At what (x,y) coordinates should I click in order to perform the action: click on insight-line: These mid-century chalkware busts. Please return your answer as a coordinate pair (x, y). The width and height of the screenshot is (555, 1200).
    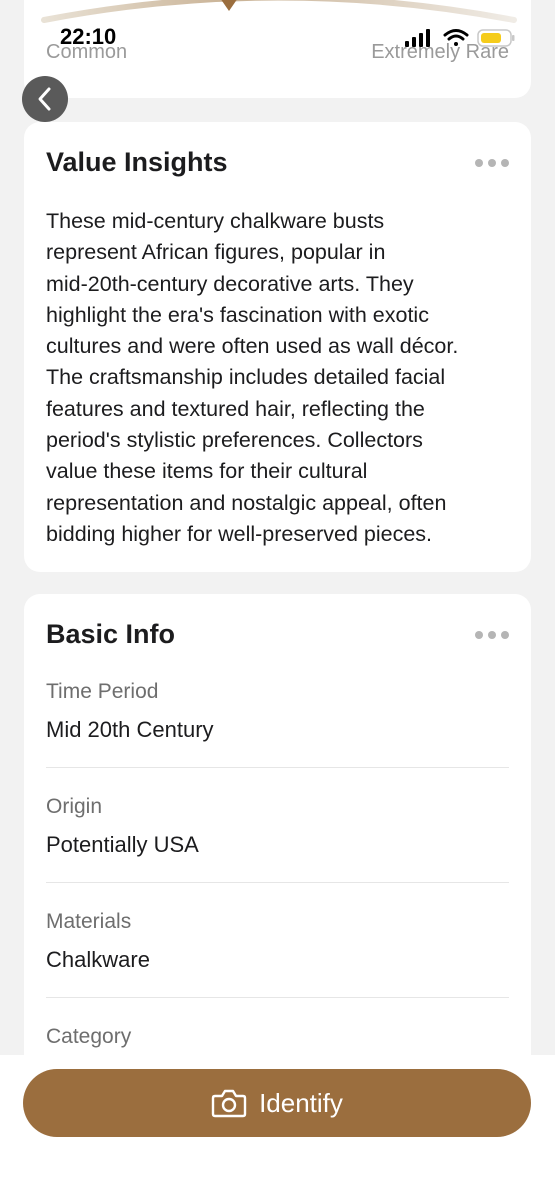
    Looking at the image, I should click on (215, 221).